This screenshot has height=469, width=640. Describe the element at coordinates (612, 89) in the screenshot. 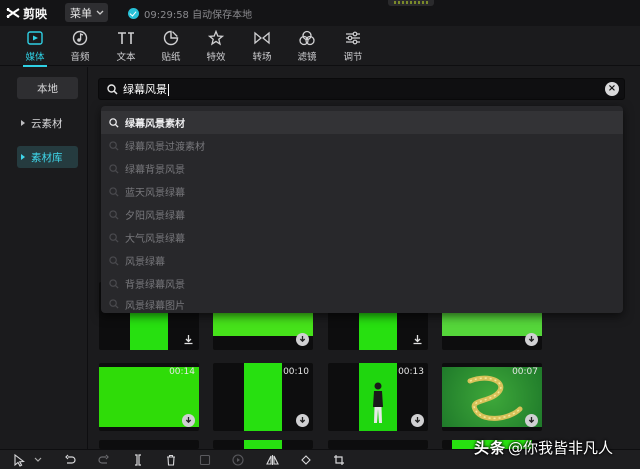

I see `clear-search-icon: ×` at that location.